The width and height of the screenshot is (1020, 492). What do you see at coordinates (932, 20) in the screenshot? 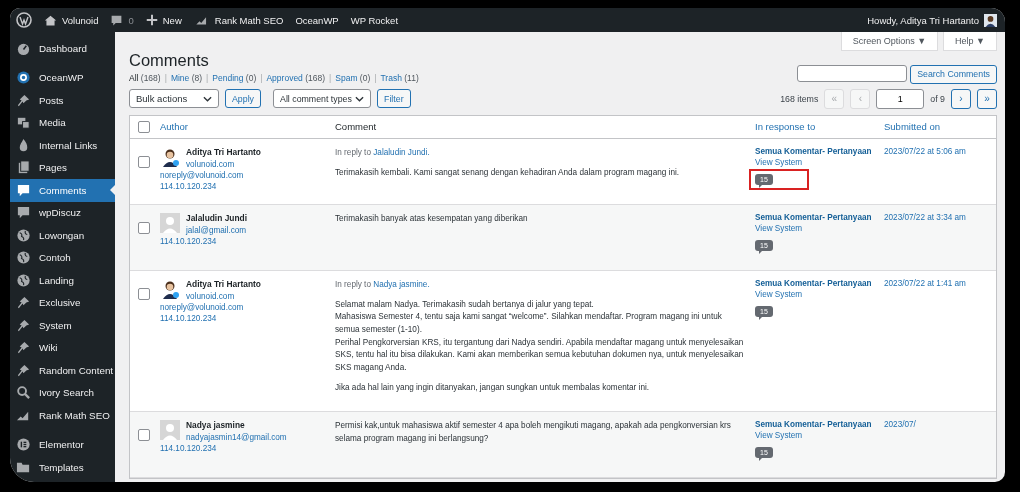
I see `account-link: Howdy, Aditya Tri Hartanto` at bounding box center [932, 20].